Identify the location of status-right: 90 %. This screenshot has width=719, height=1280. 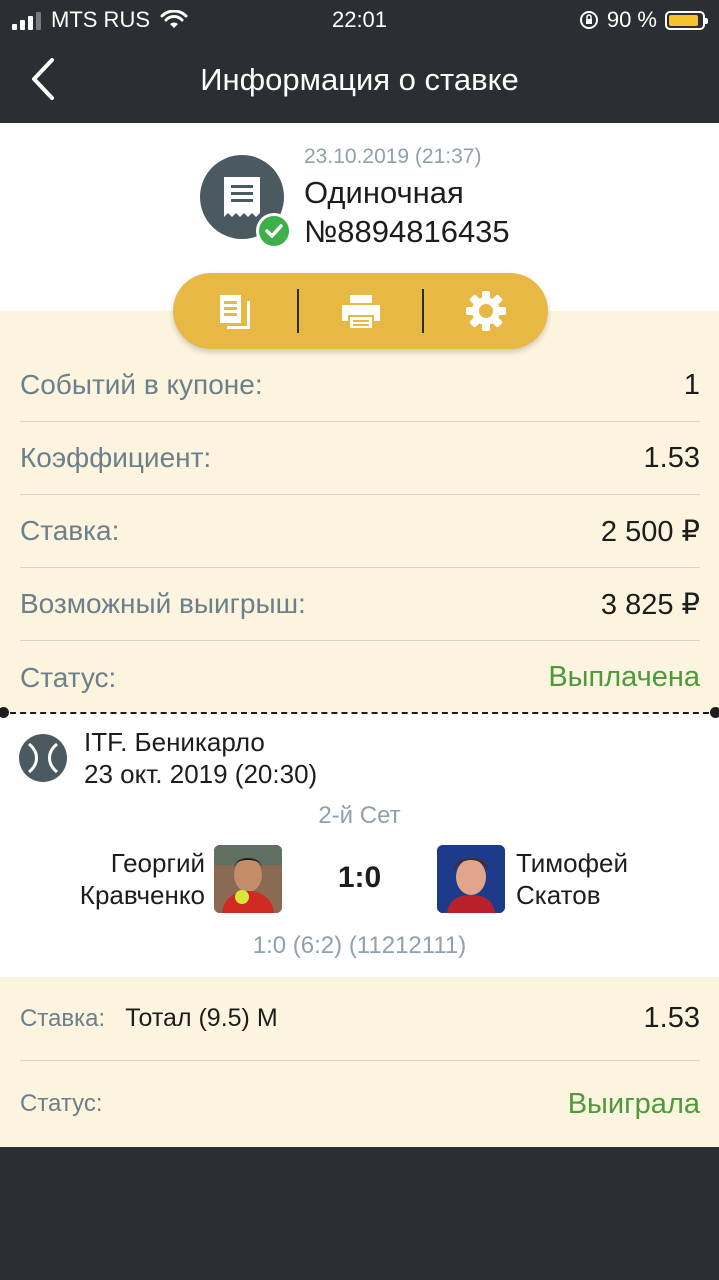
(643, 20).